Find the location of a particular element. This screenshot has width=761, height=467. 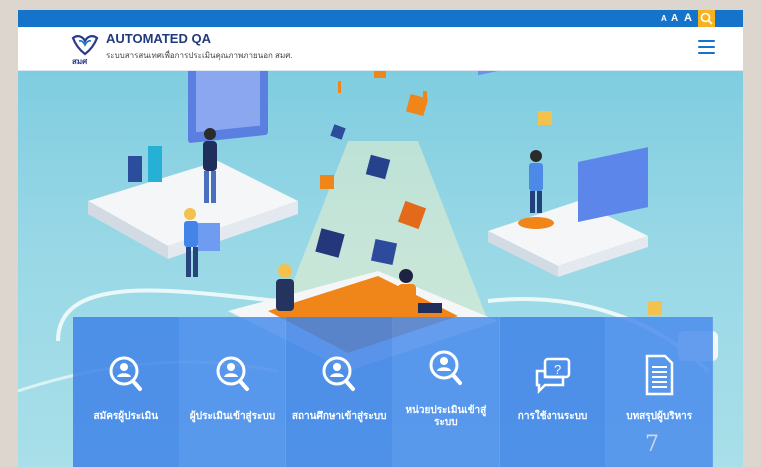

chat-question-icon: ? is located at coordinates (552, 376).